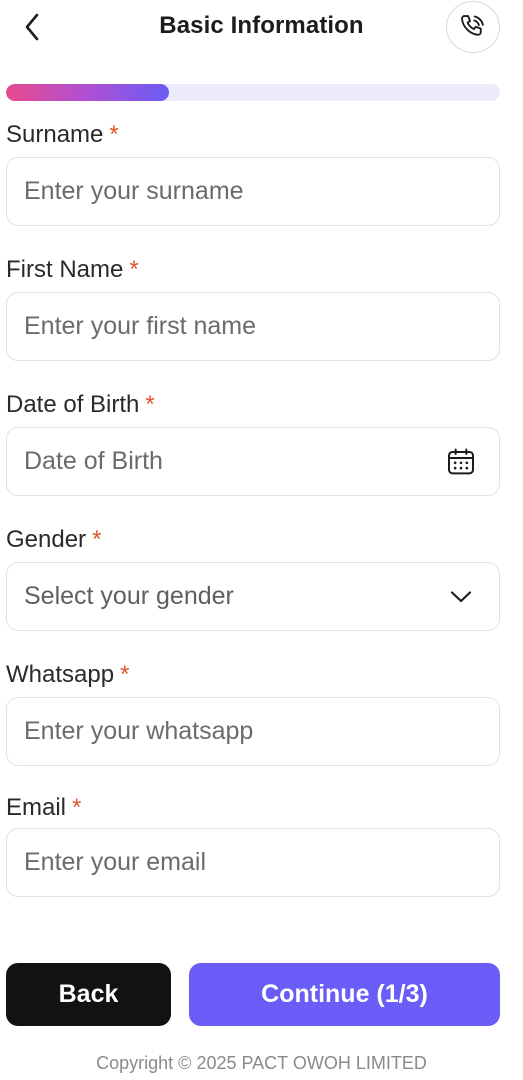  I want to click on first-name-label: First Name *, so click(72, 269).